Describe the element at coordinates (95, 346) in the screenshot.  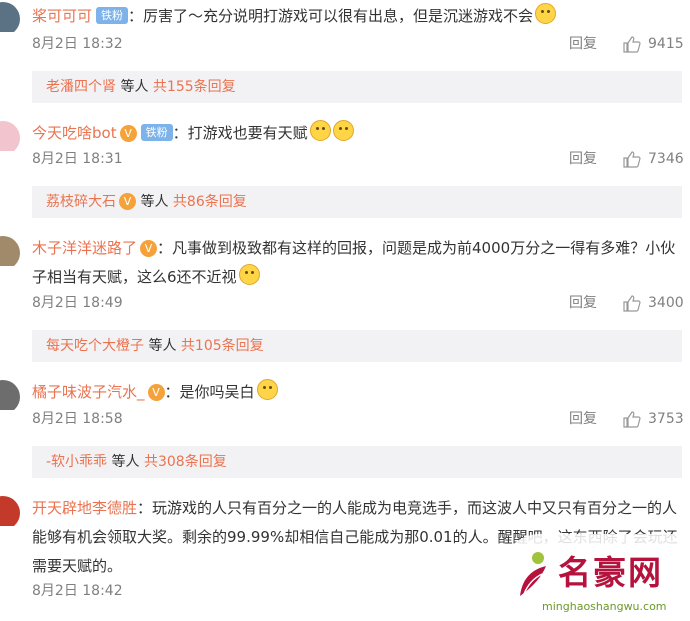
I see `reply-user: 每天吃个大橙子` at that location.